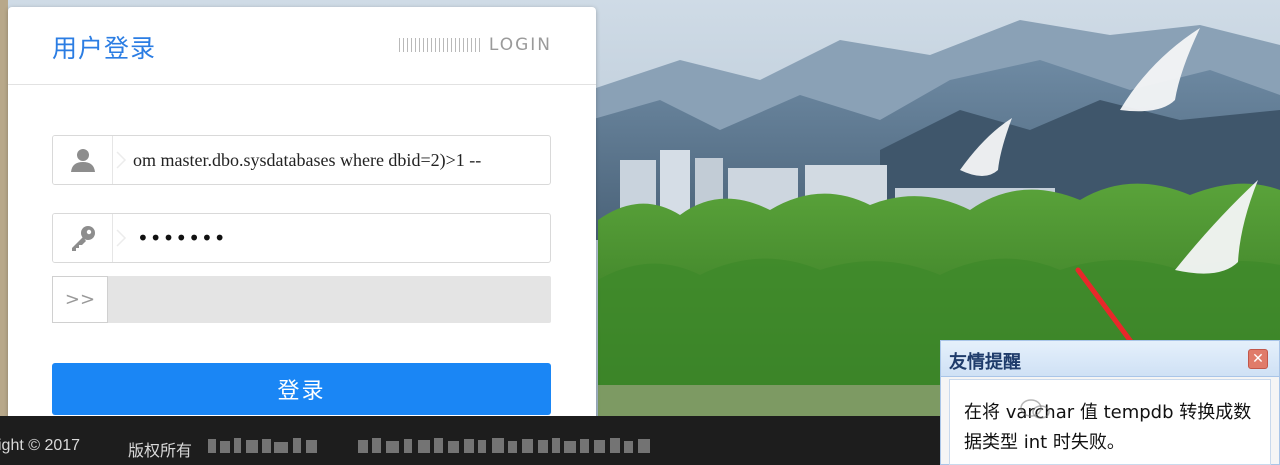 The image size is (1280, 465). I want to click on dialog-header: 友情提醒 ✕, so click(1110, 359).